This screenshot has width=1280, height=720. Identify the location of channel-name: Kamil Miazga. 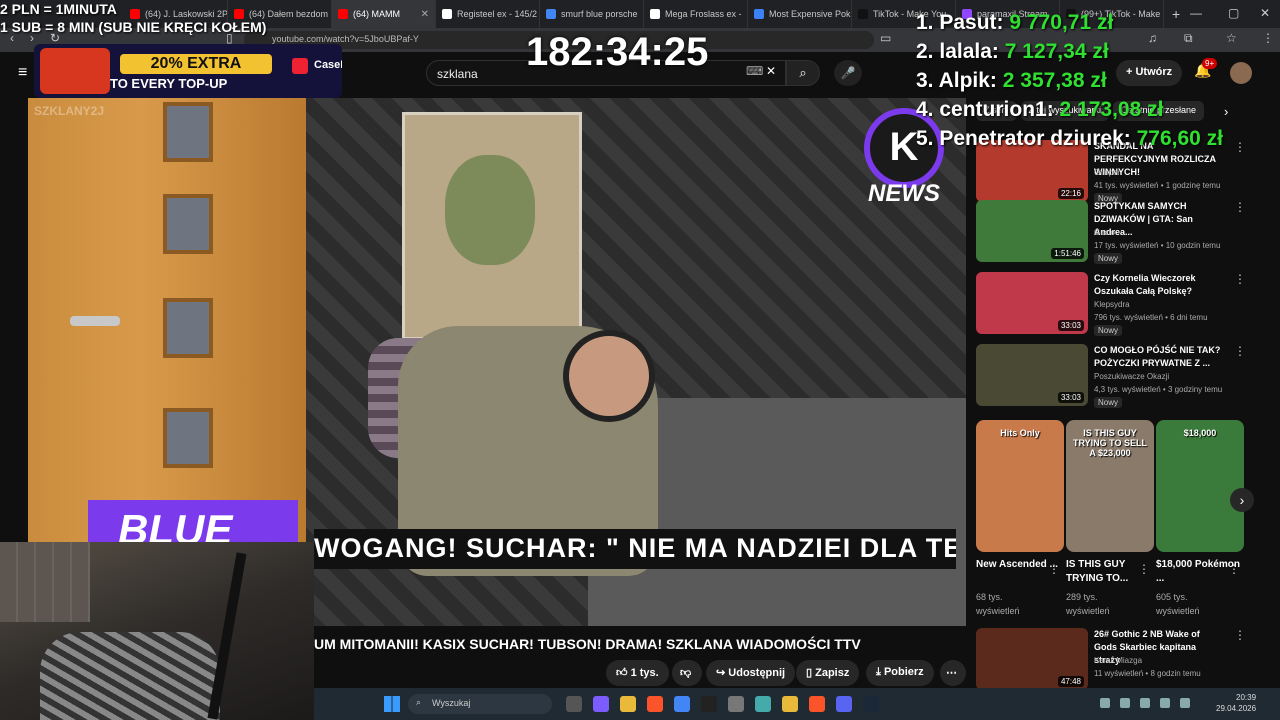
(1118, 660).